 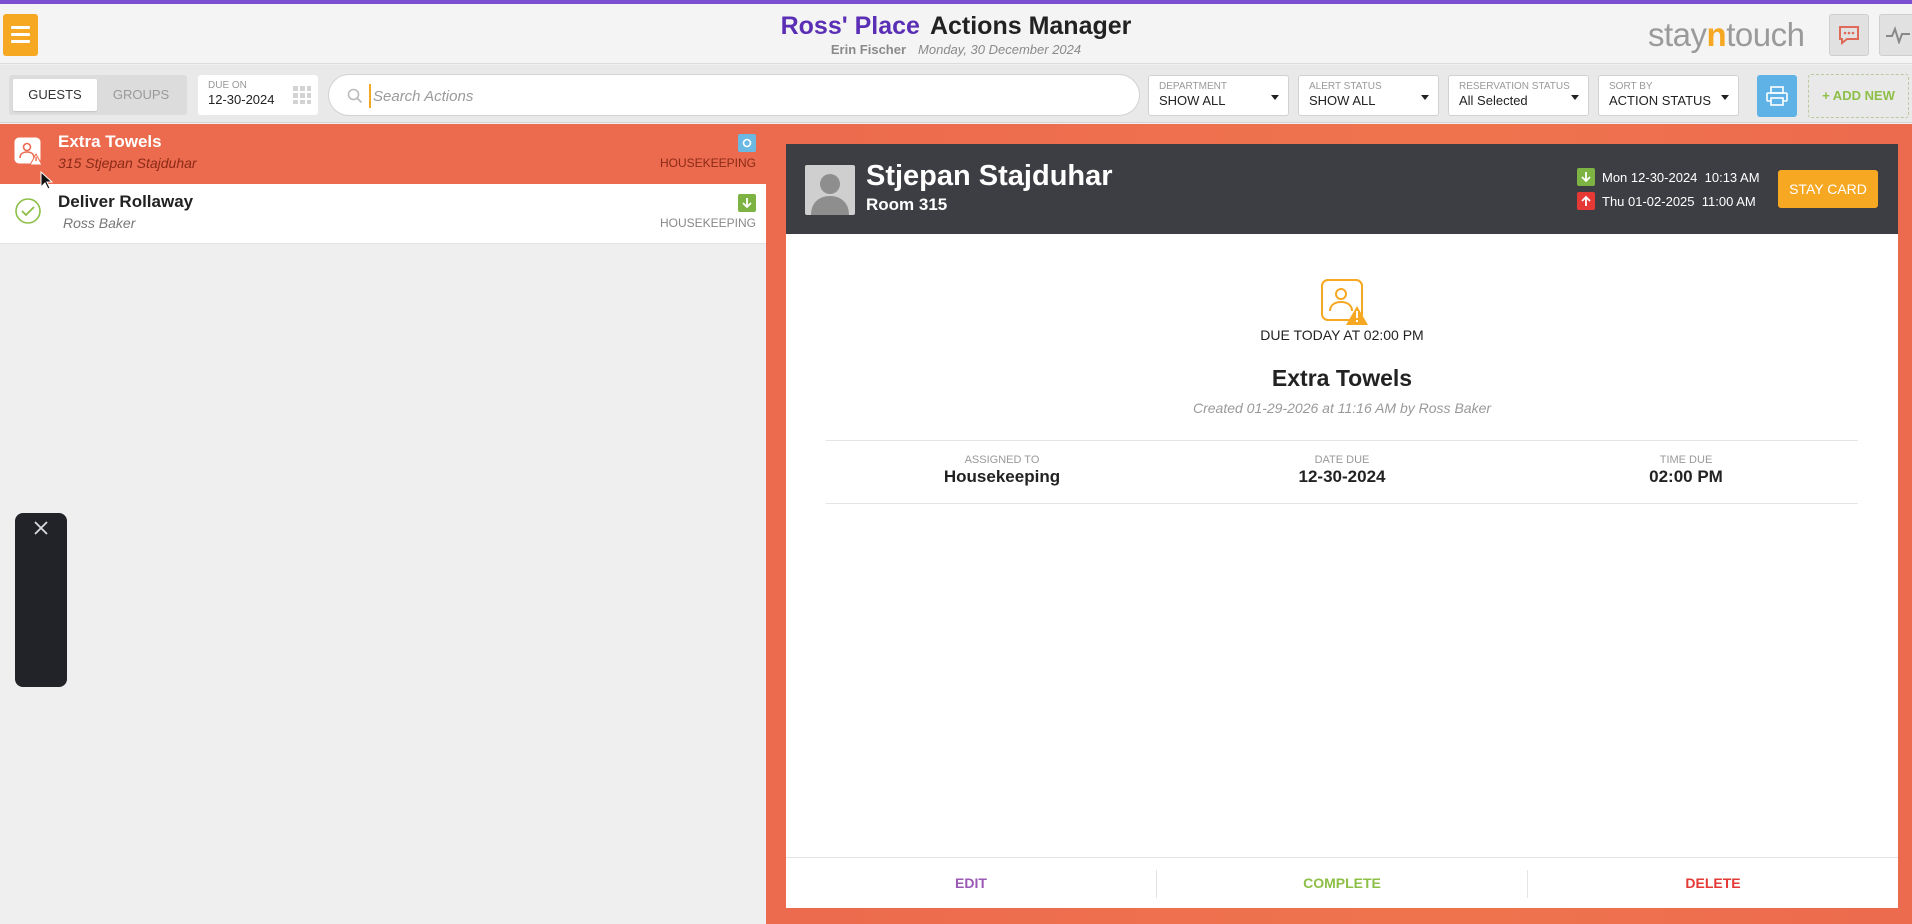 What do you see at coordinates (989, 176) in the screenshot?
I see `guest-name: Stjepan Stajduhar` at bounding box center [989, 176].